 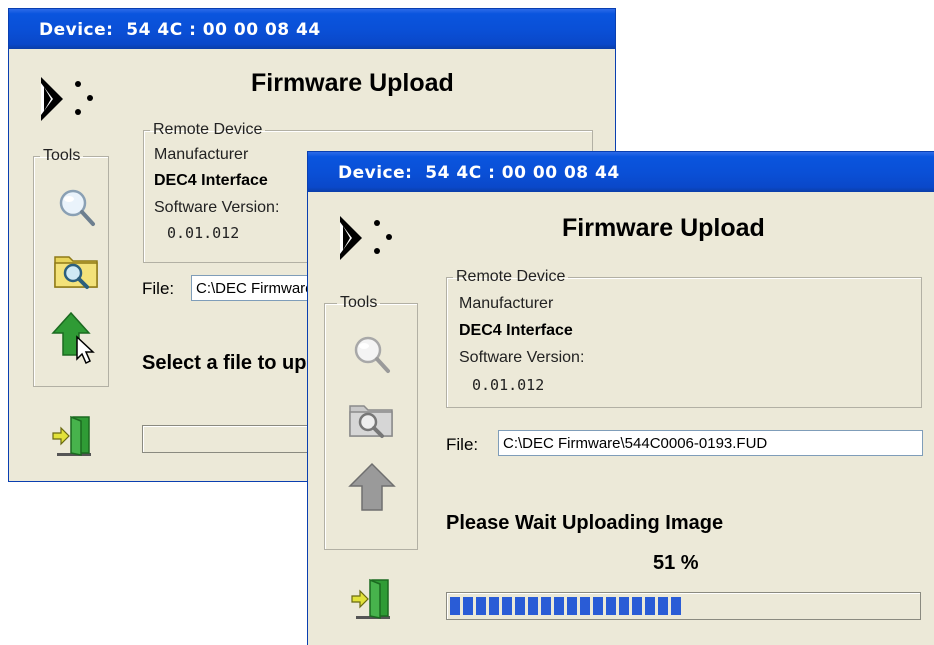 I want to click on progress-percent: 51 %, so click(x=676, y=563).